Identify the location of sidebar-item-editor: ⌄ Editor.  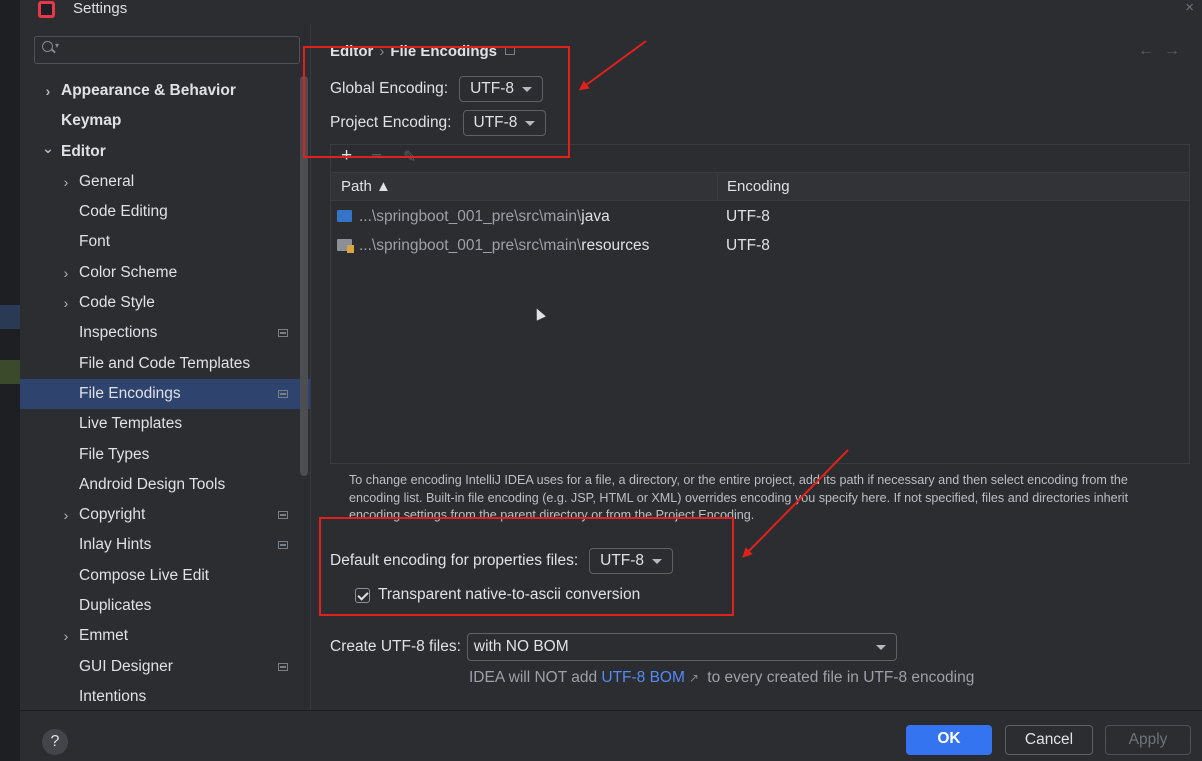
(165, 152).